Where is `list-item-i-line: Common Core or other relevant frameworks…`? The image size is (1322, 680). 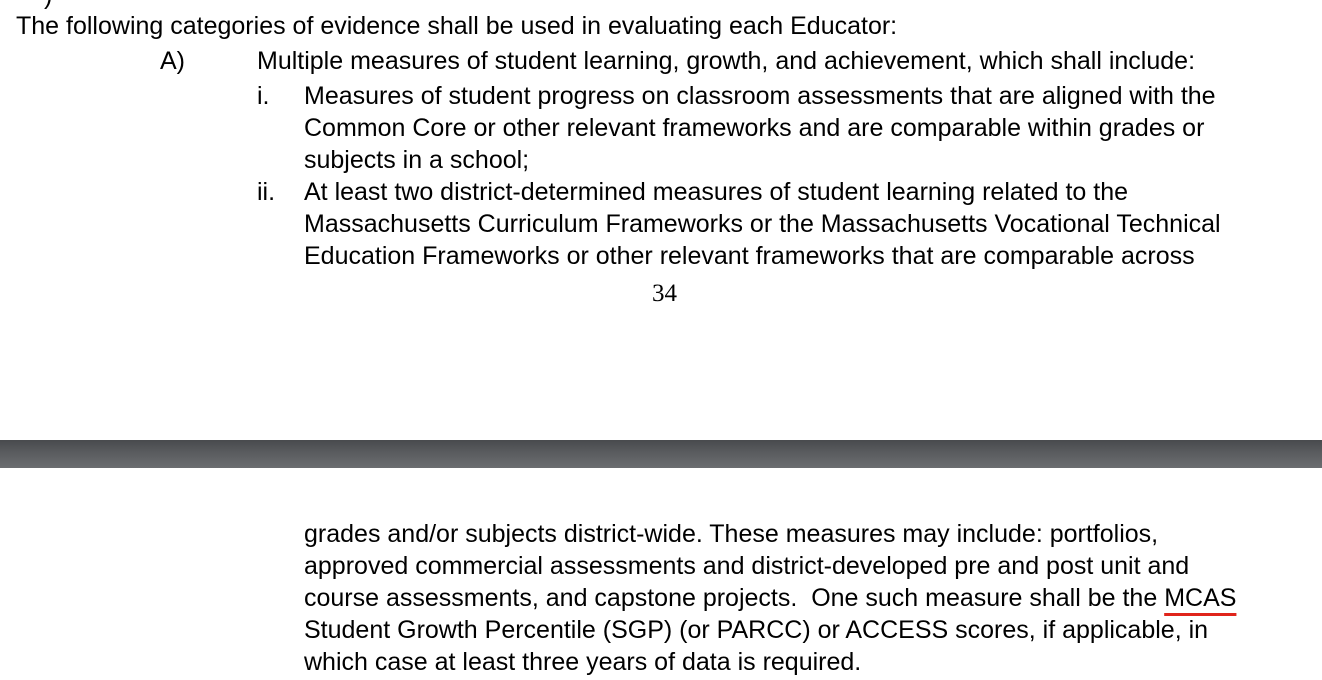 list-item-i-line: Common Core or other relevant frameworks… is located at coordinates (754, 128).